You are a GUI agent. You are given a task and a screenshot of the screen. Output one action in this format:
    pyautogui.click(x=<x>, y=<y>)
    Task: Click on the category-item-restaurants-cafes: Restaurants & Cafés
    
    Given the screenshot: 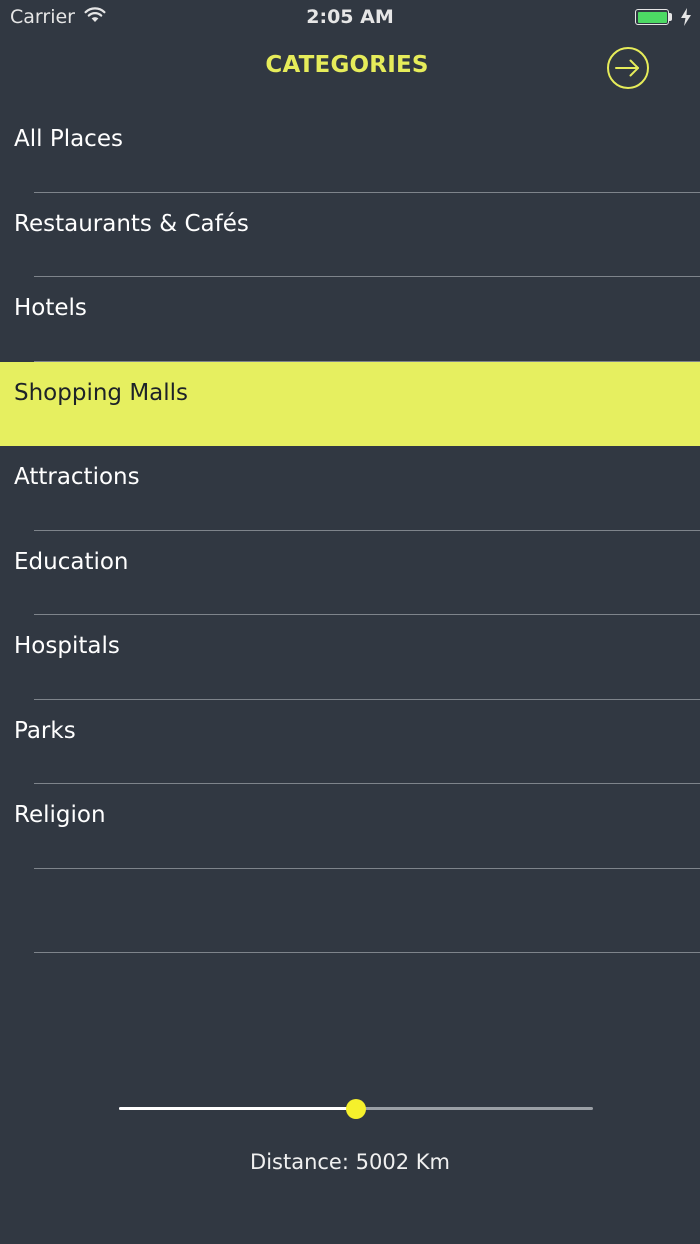 What is the action you would take?
    pyautogui.click(x=350, y=235)
    